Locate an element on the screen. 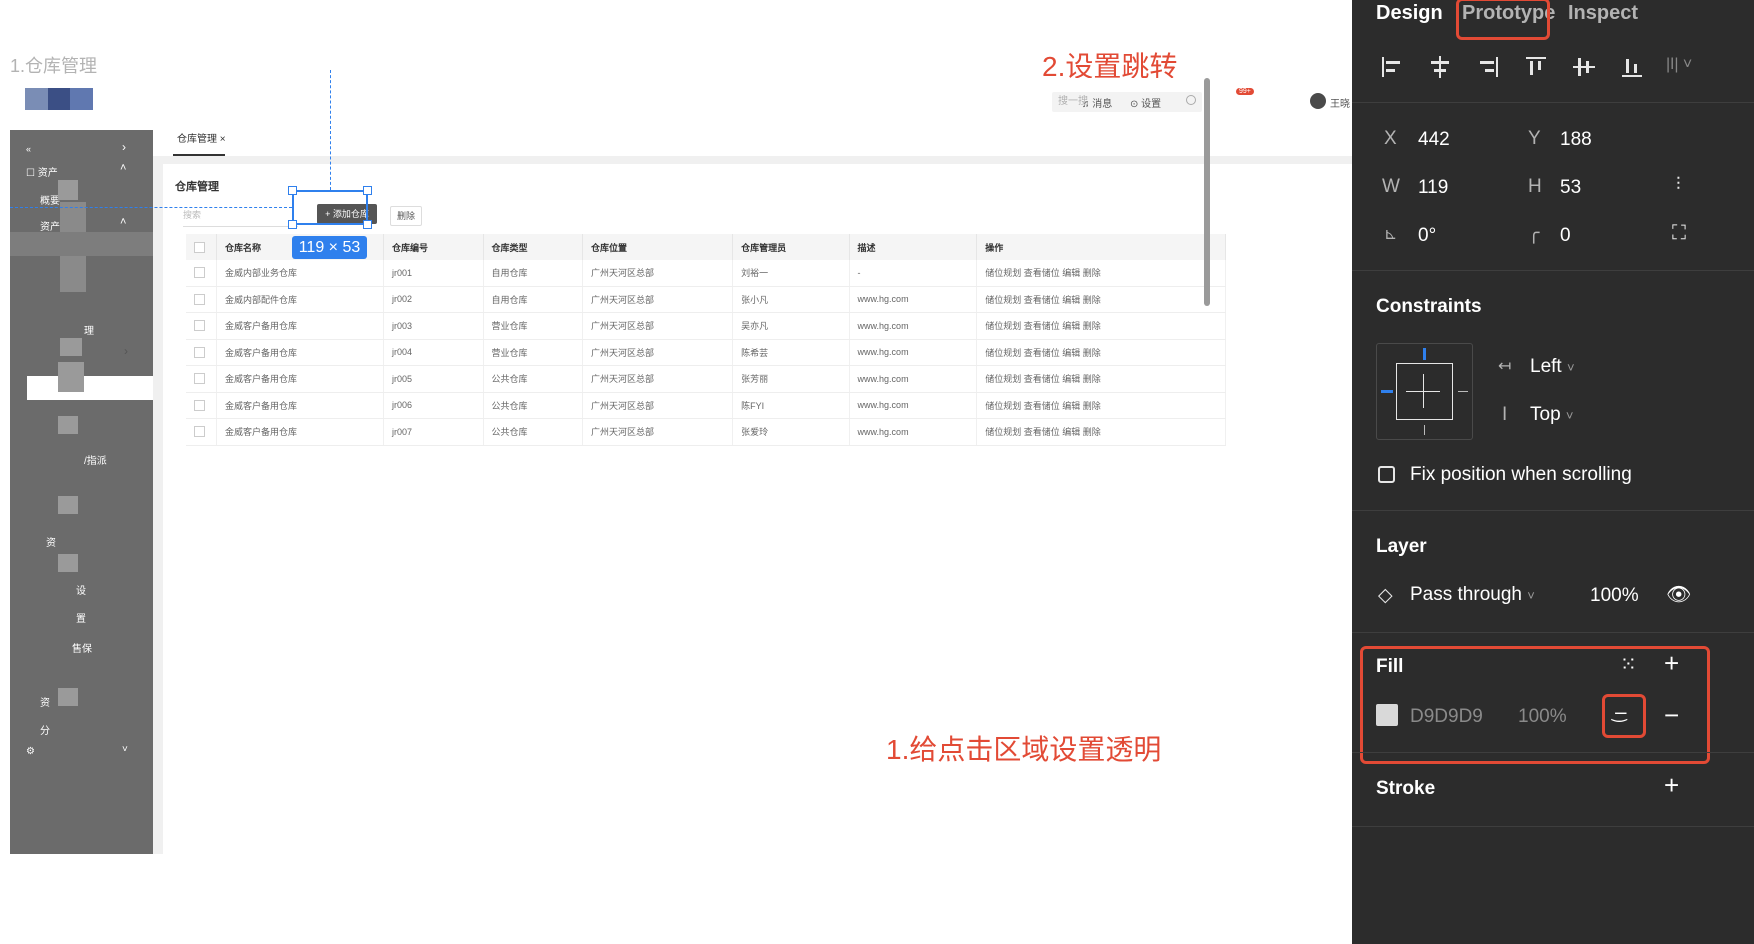 The height and width of the screenshot is (944, 1754). distribute-menu-icon: |ǀ| ˅ is located at coordinates (1679, 65).